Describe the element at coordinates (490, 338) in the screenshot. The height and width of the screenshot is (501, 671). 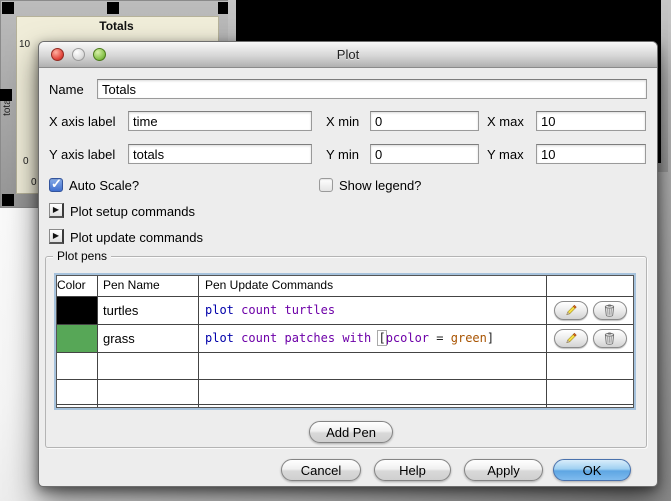
I see `code-token: ]` at that location.